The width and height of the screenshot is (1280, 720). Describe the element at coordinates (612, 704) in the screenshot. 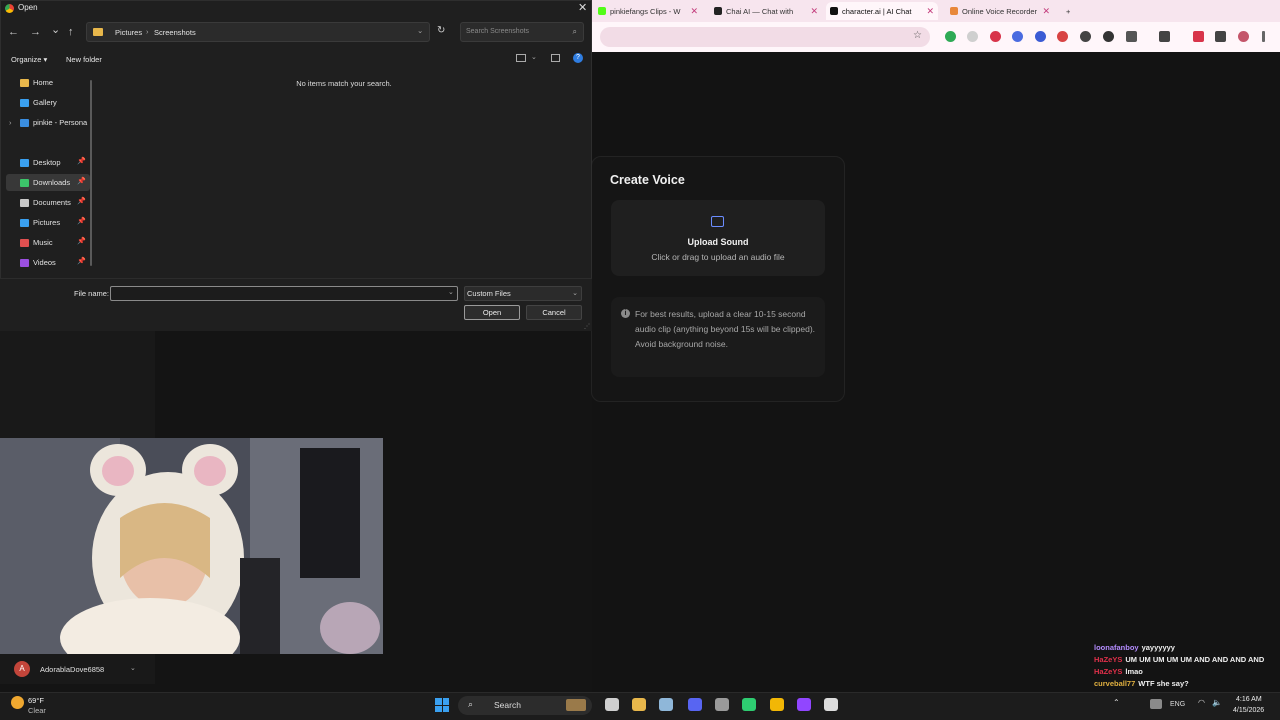

I see `task-view-icon` at that location.